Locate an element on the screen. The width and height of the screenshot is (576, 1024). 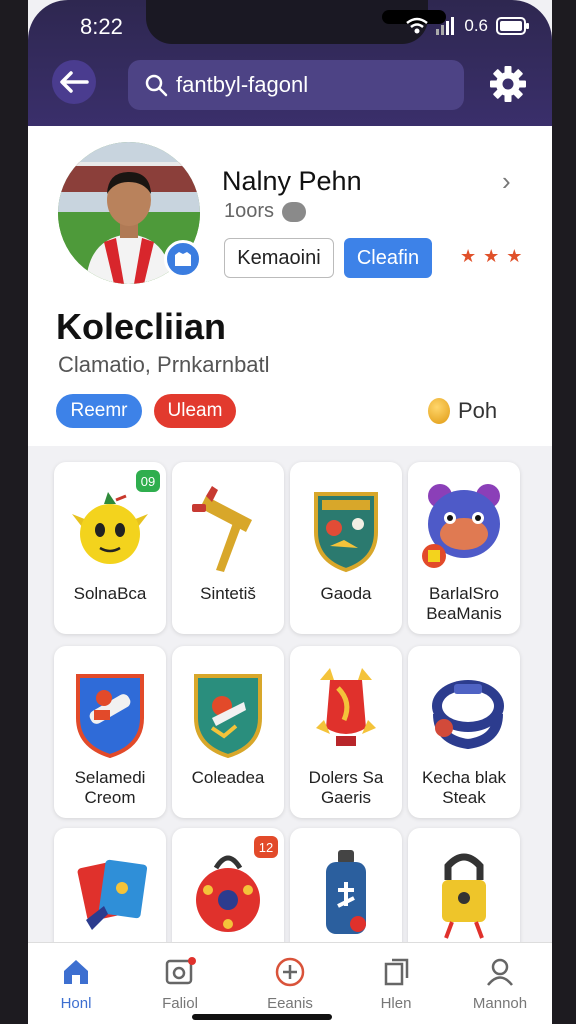
bottom-navigation: Honl Faliol Eeanis Hlen Mannoh is located at coordinates (290, 983).